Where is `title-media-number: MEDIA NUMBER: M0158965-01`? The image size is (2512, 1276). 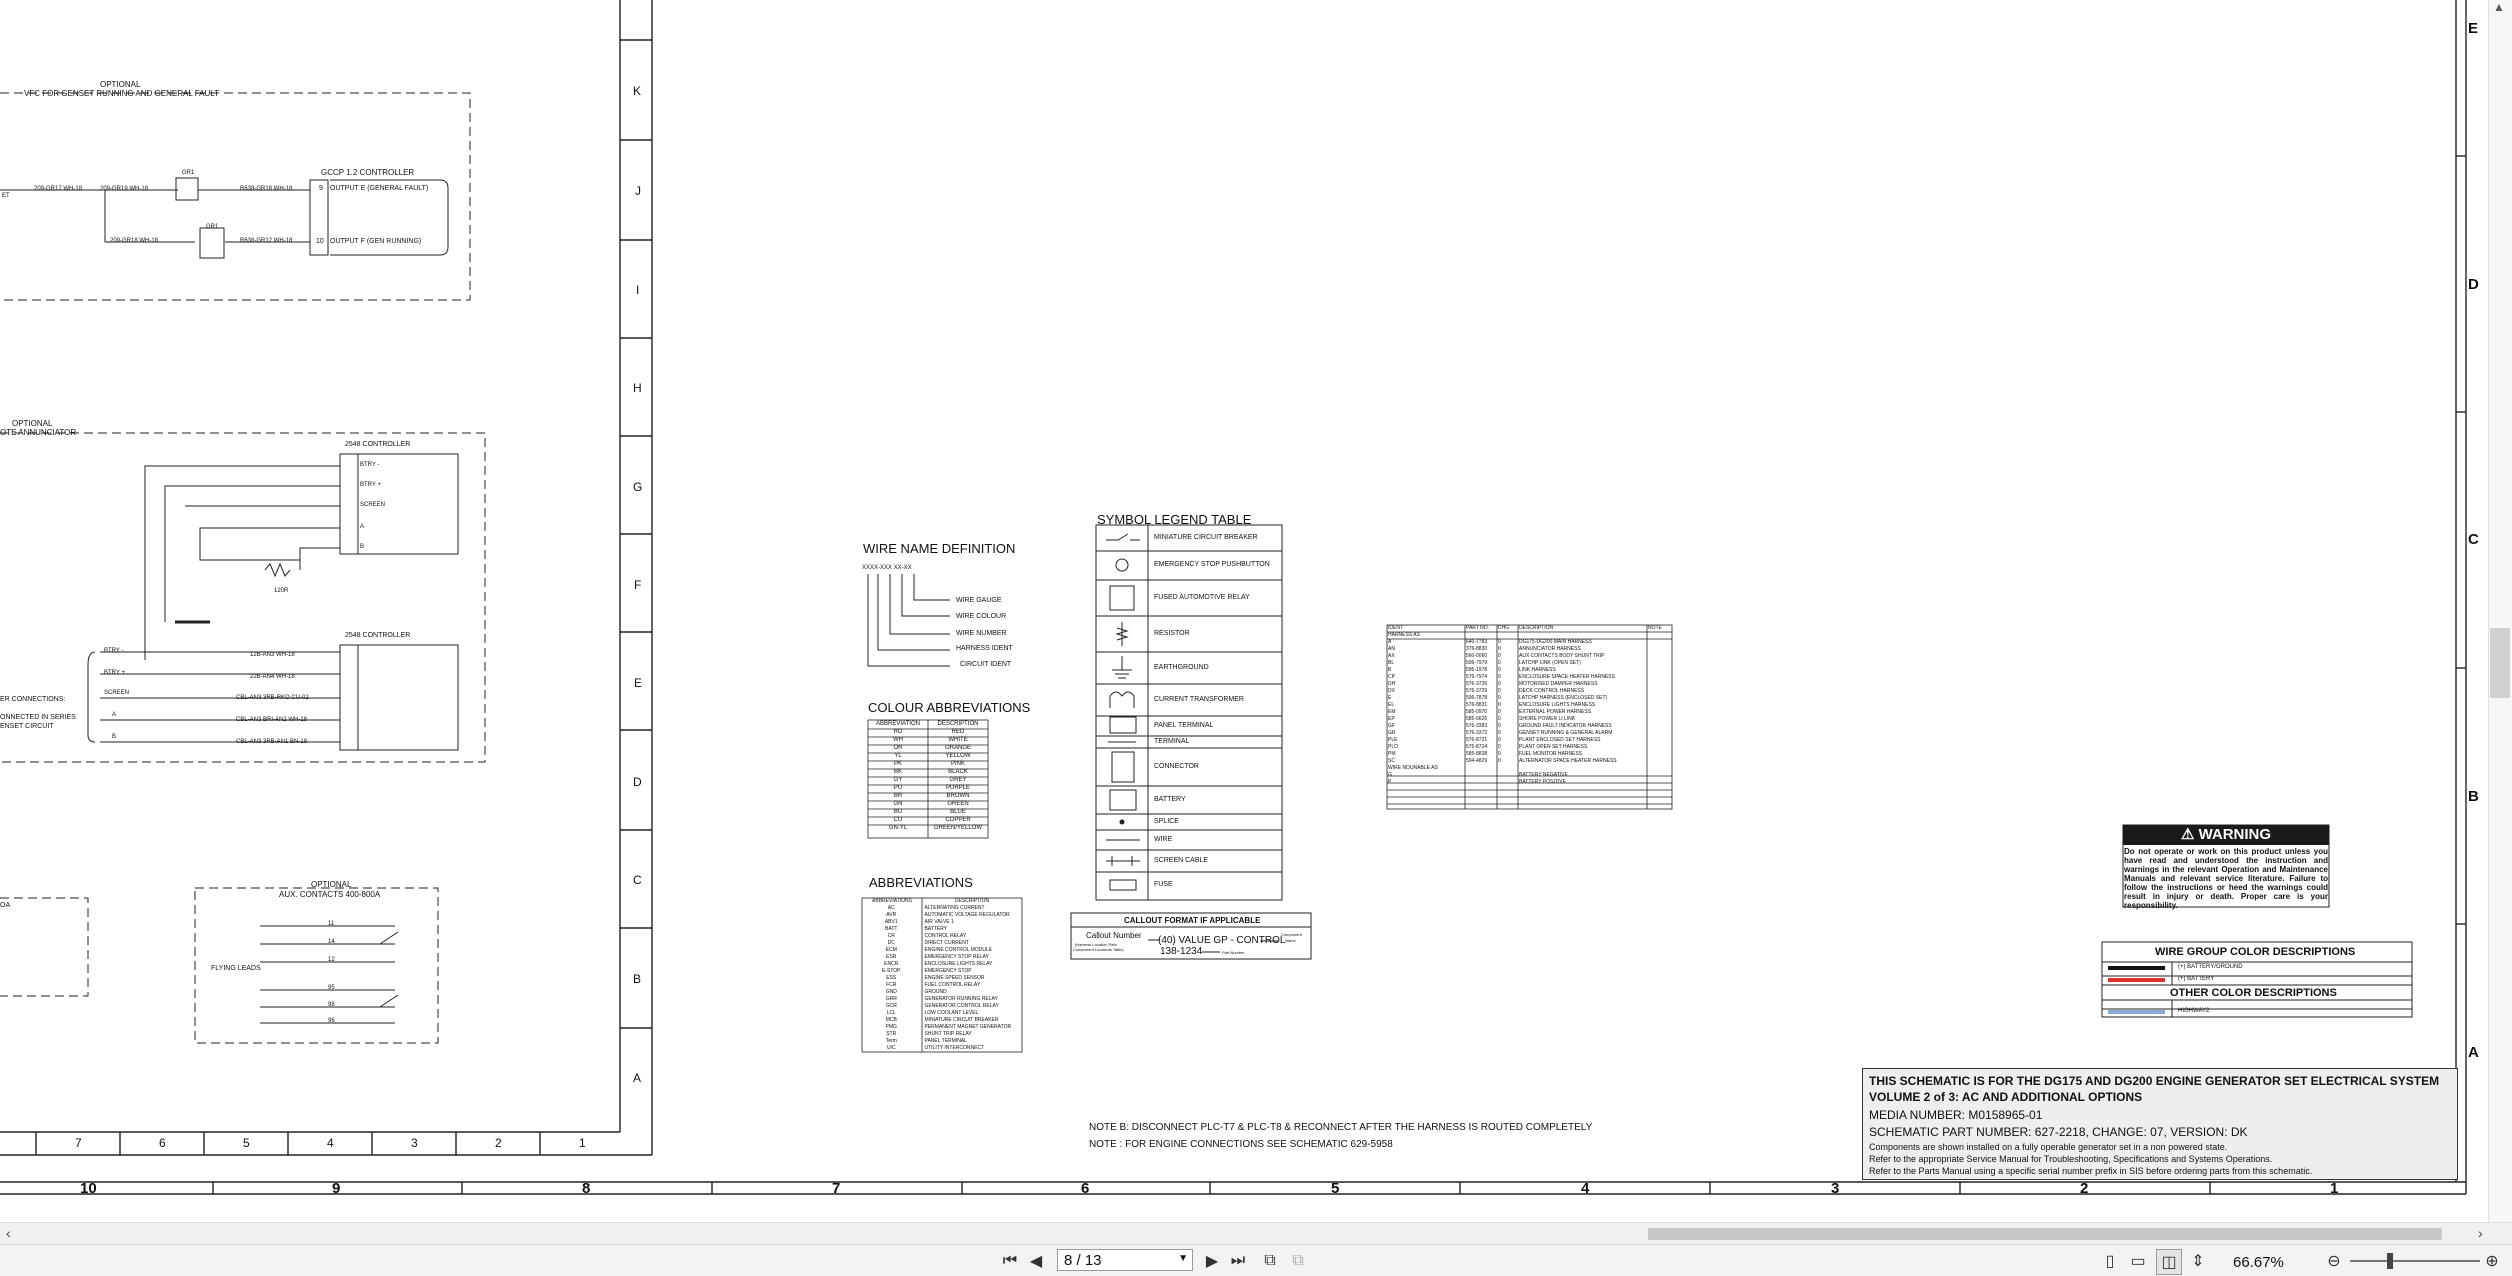 title-media-number: MEDIA NUMBER: M0158965-01 is located at coordinates (1956, 1115).